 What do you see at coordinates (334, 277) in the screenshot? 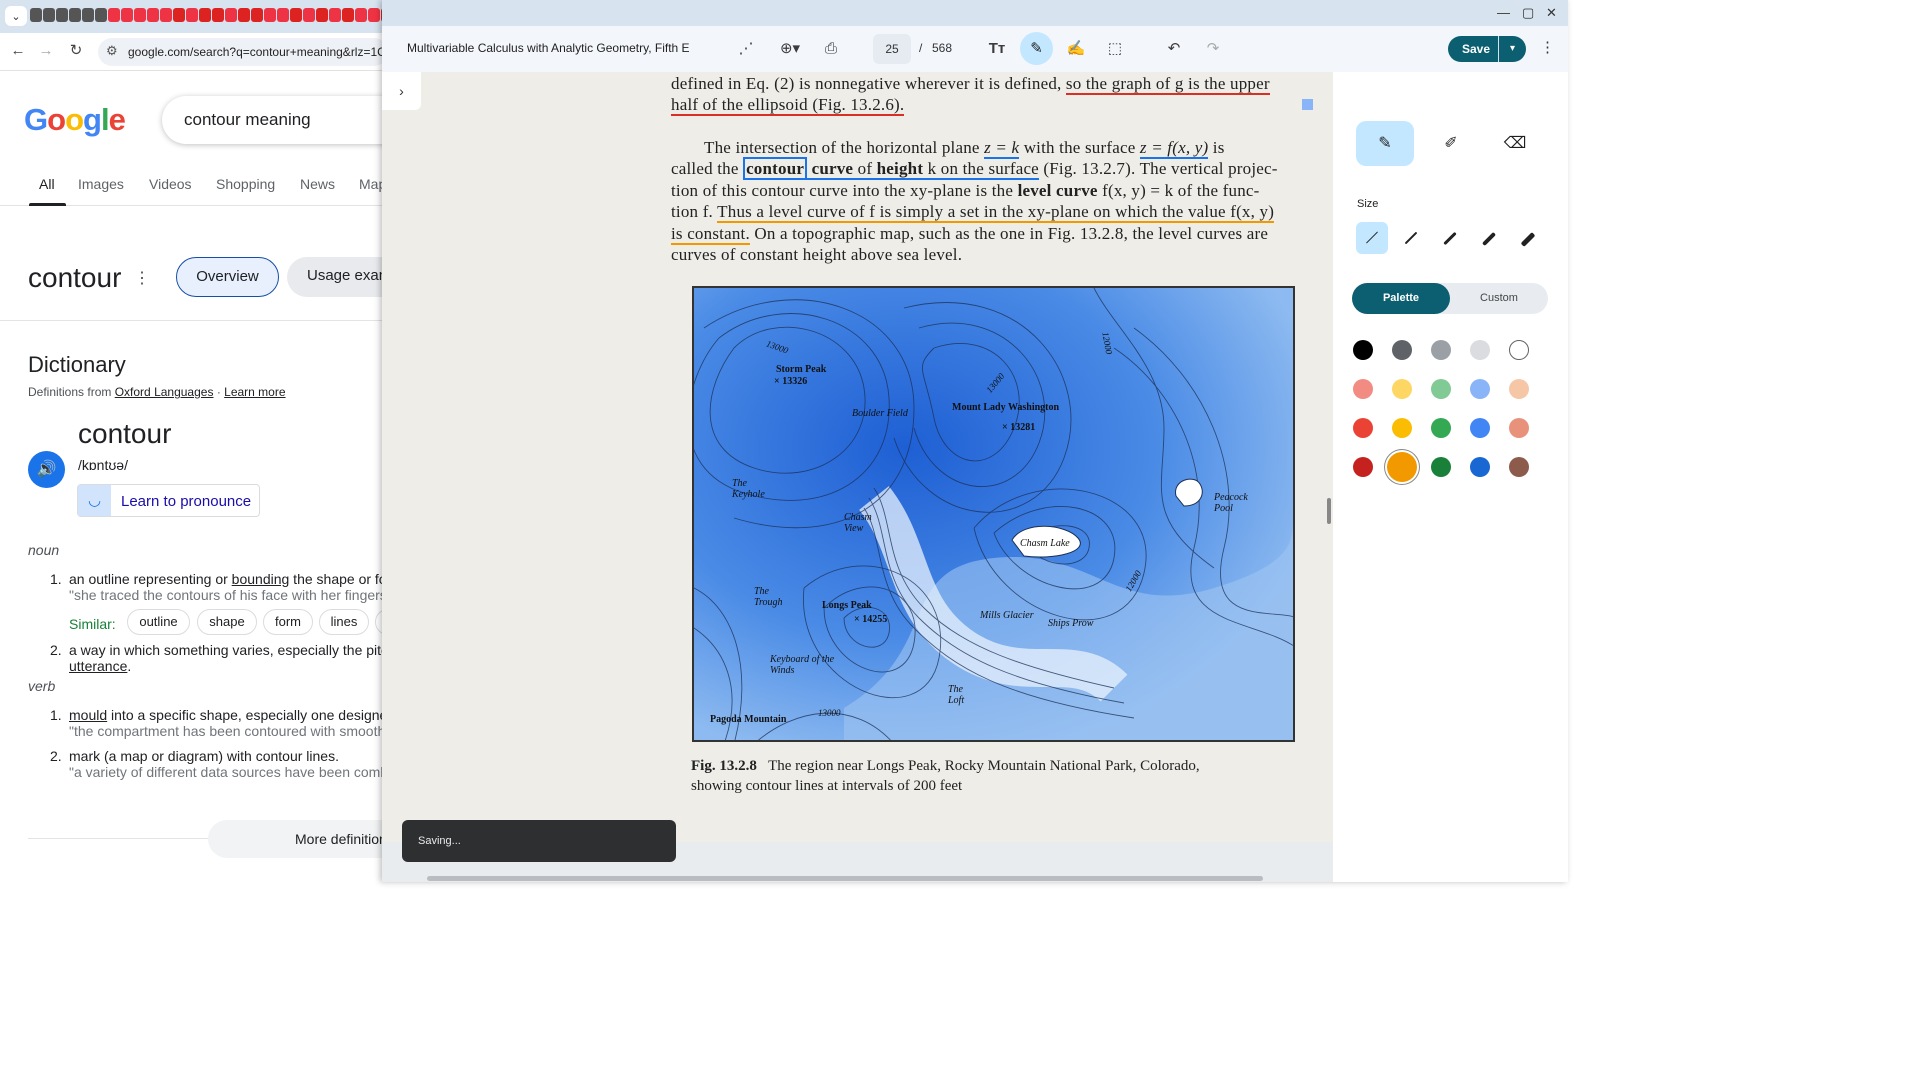
I see `usage-examples-chip: Usage examples` at bounding box center [334, 277].